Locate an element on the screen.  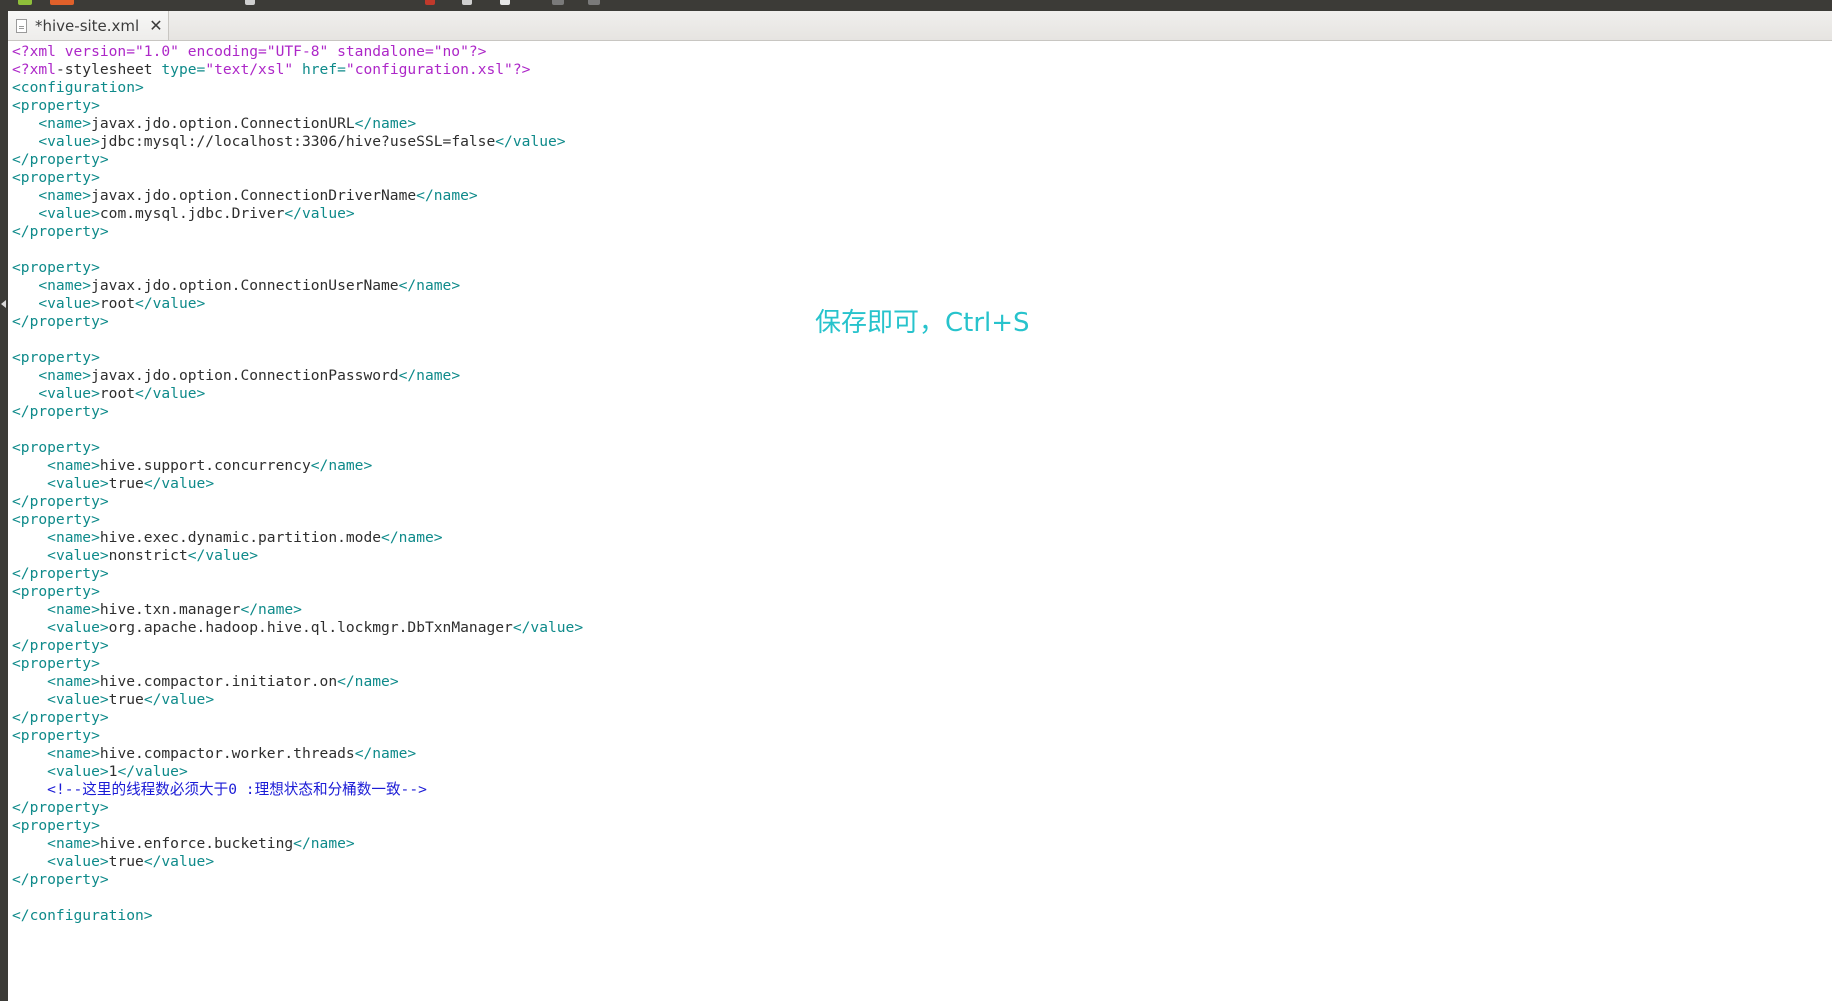
code-line: <value>true</value> is located at coordinates (912, 484).